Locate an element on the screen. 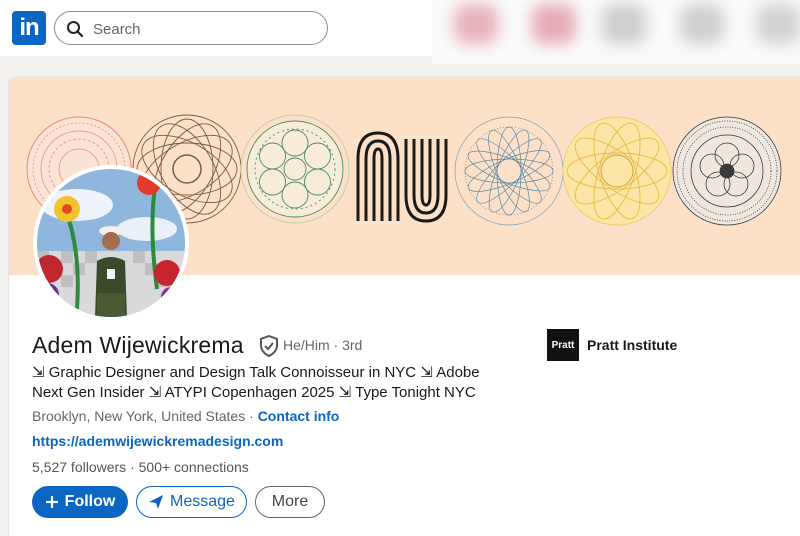 This screenshot has width=800, height=536. search-icon is located at coordinates (75, 29).